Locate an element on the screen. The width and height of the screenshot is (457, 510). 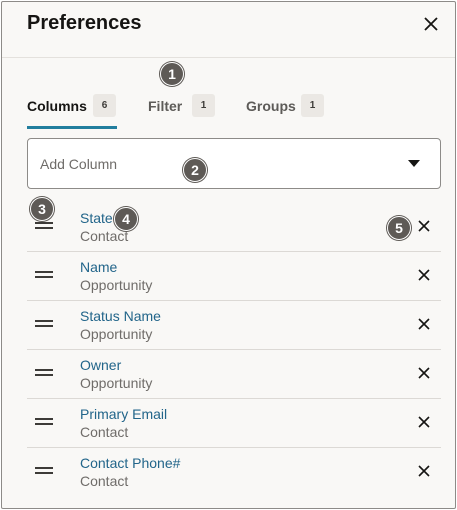
list-item: Name Opportunity is located at coordinates (234, 276).